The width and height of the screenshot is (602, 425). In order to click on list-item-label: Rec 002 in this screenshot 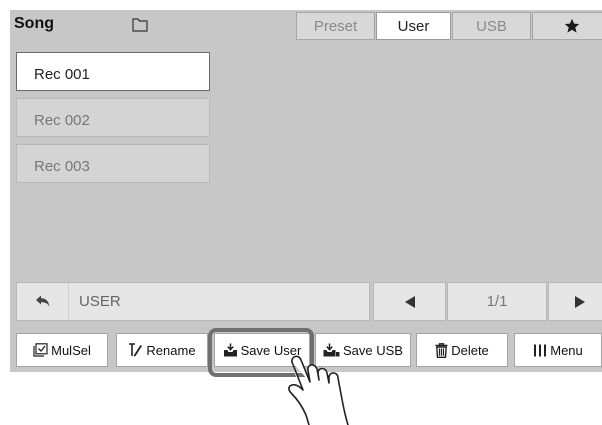, I will do `click(62, 120)`.